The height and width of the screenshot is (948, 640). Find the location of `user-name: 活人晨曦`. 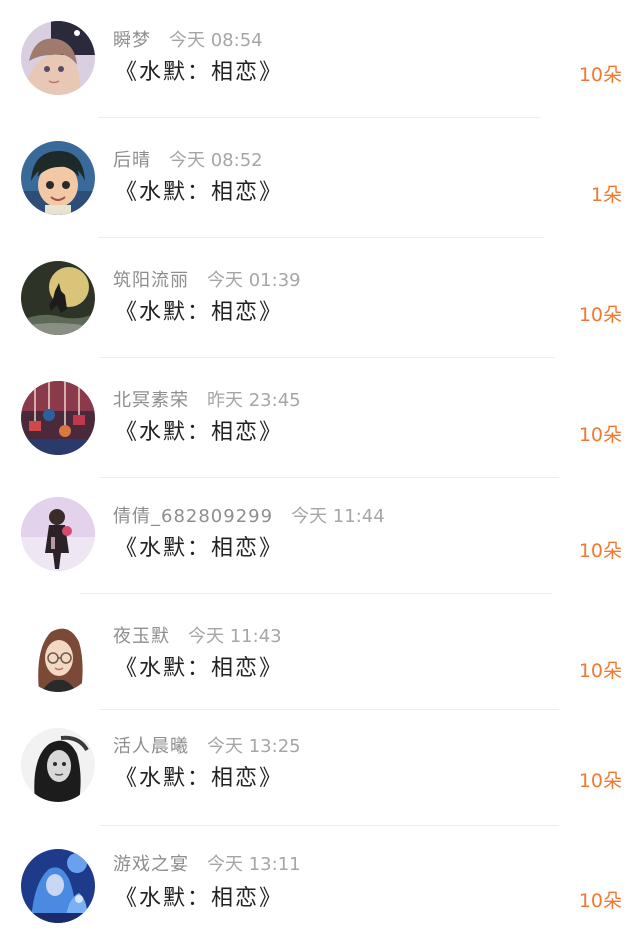

user-name: 活人晨曦 is located at coordinates (151, 746).